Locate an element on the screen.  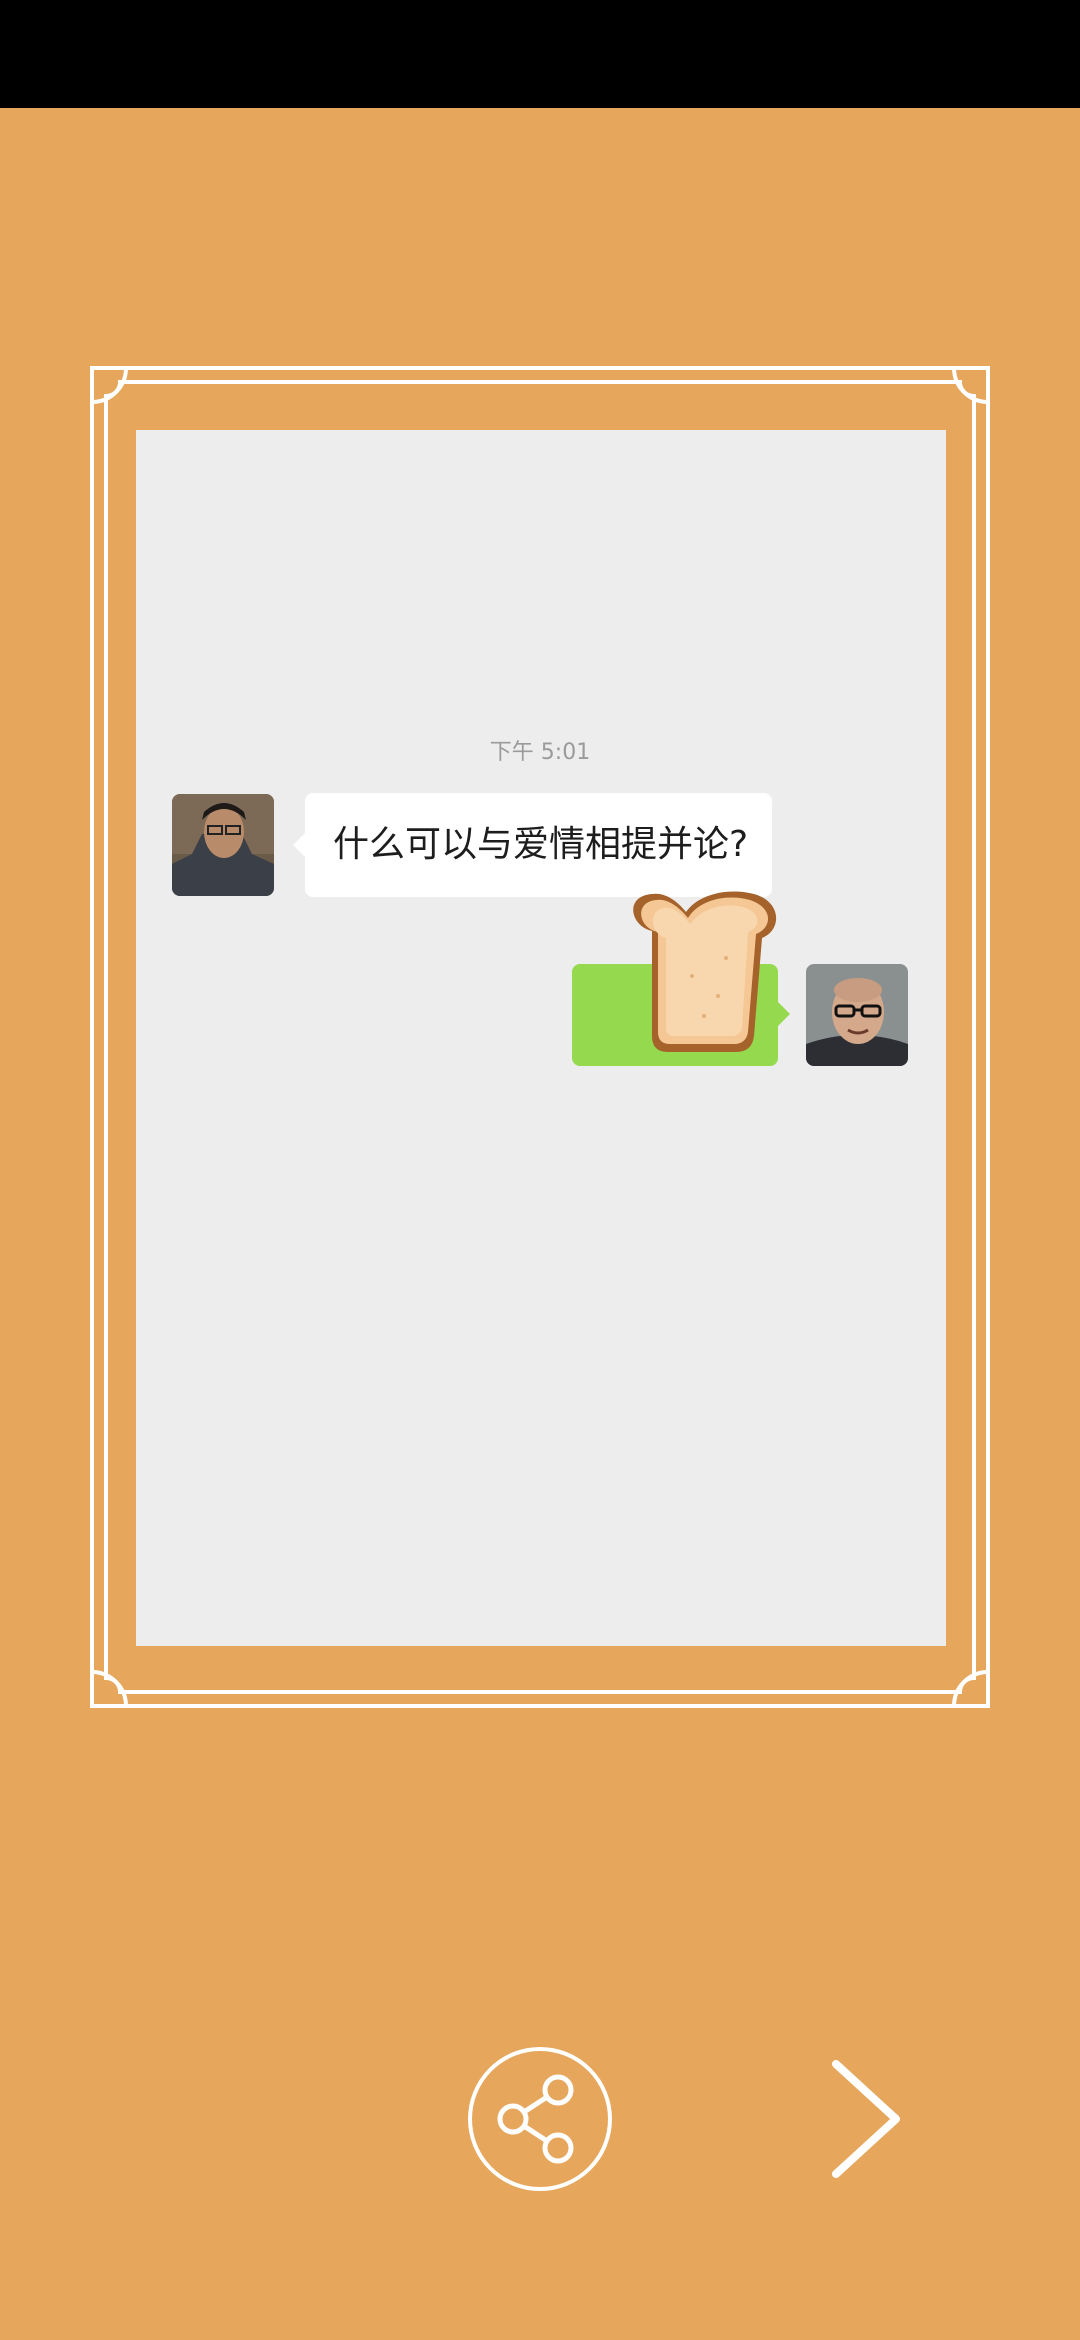
chevron-right-icon is located at coordinates (866, 2119).